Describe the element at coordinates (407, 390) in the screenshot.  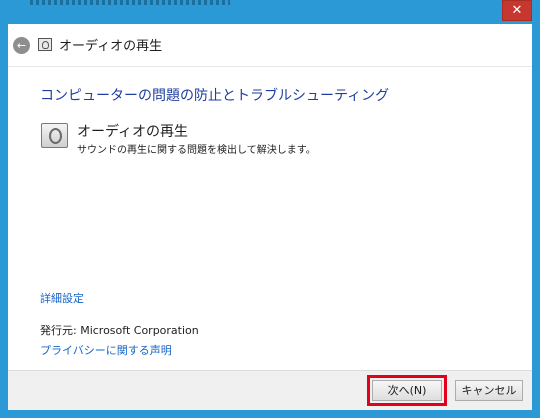
I see `next-button: 次へ(N)` at that location.